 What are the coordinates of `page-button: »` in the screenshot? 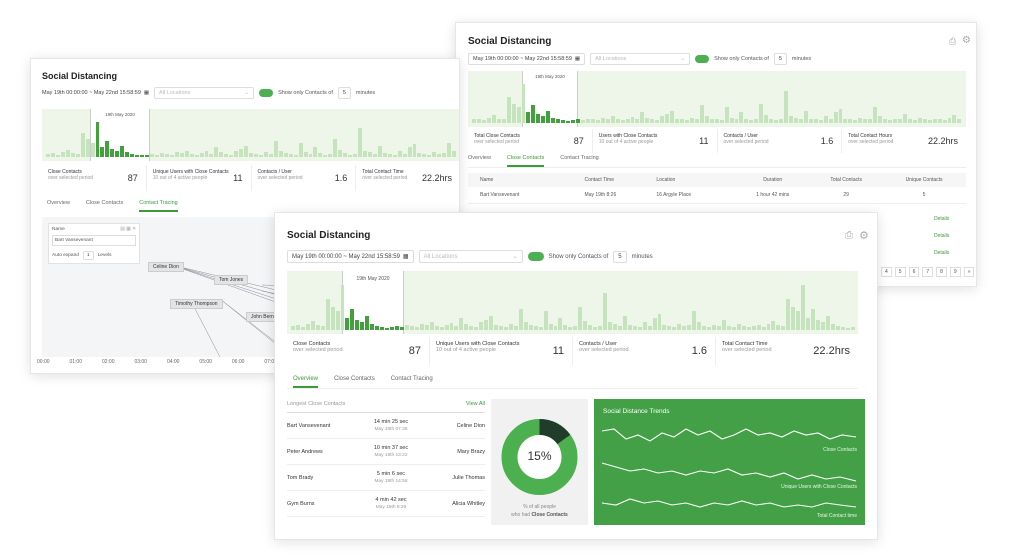 It's located at (969, 272).